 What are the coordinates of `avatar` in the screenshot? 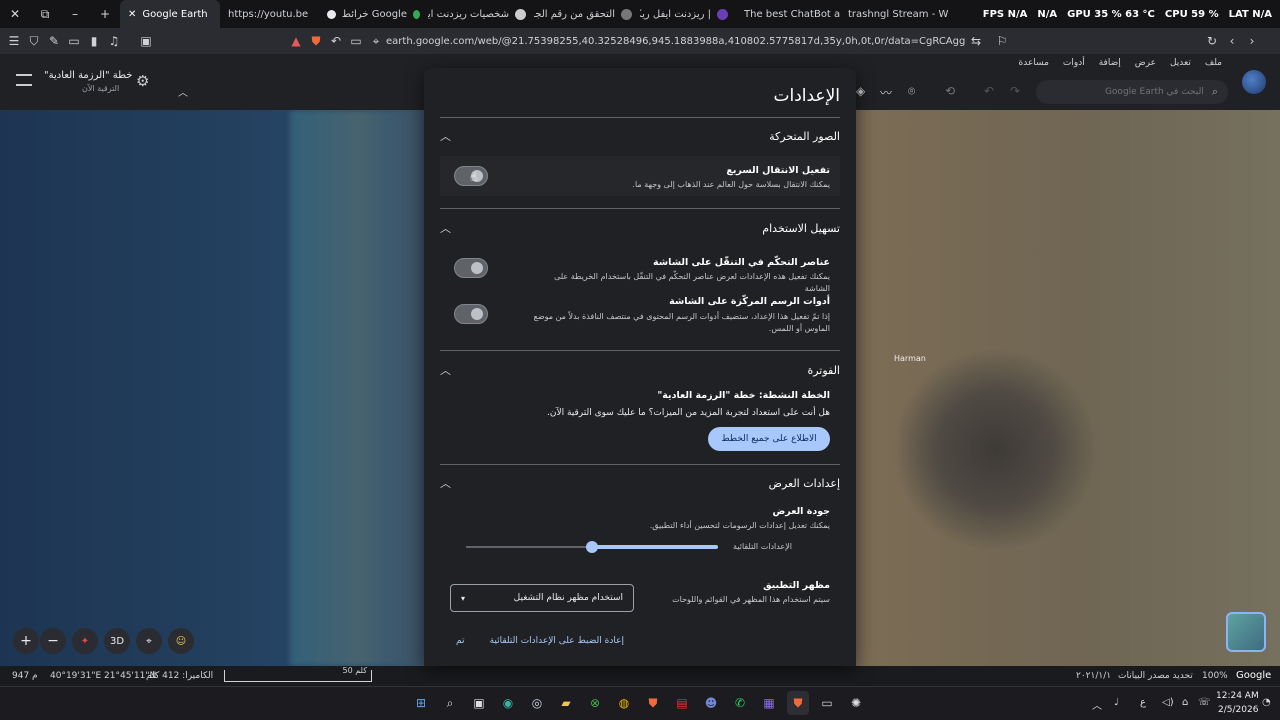 It's located at (1254, 82).